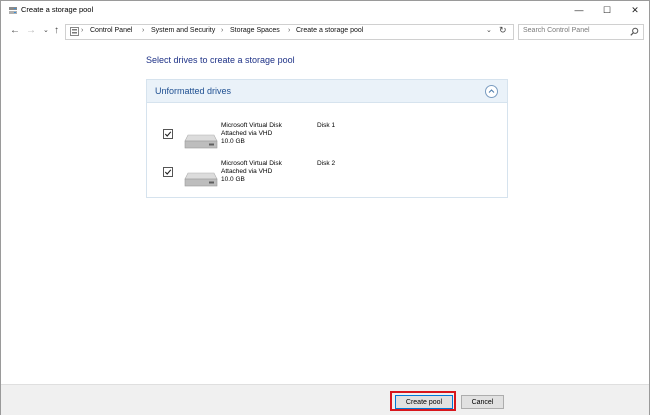  I want to click on back-arrow-icon: ←, so click(15, 31).